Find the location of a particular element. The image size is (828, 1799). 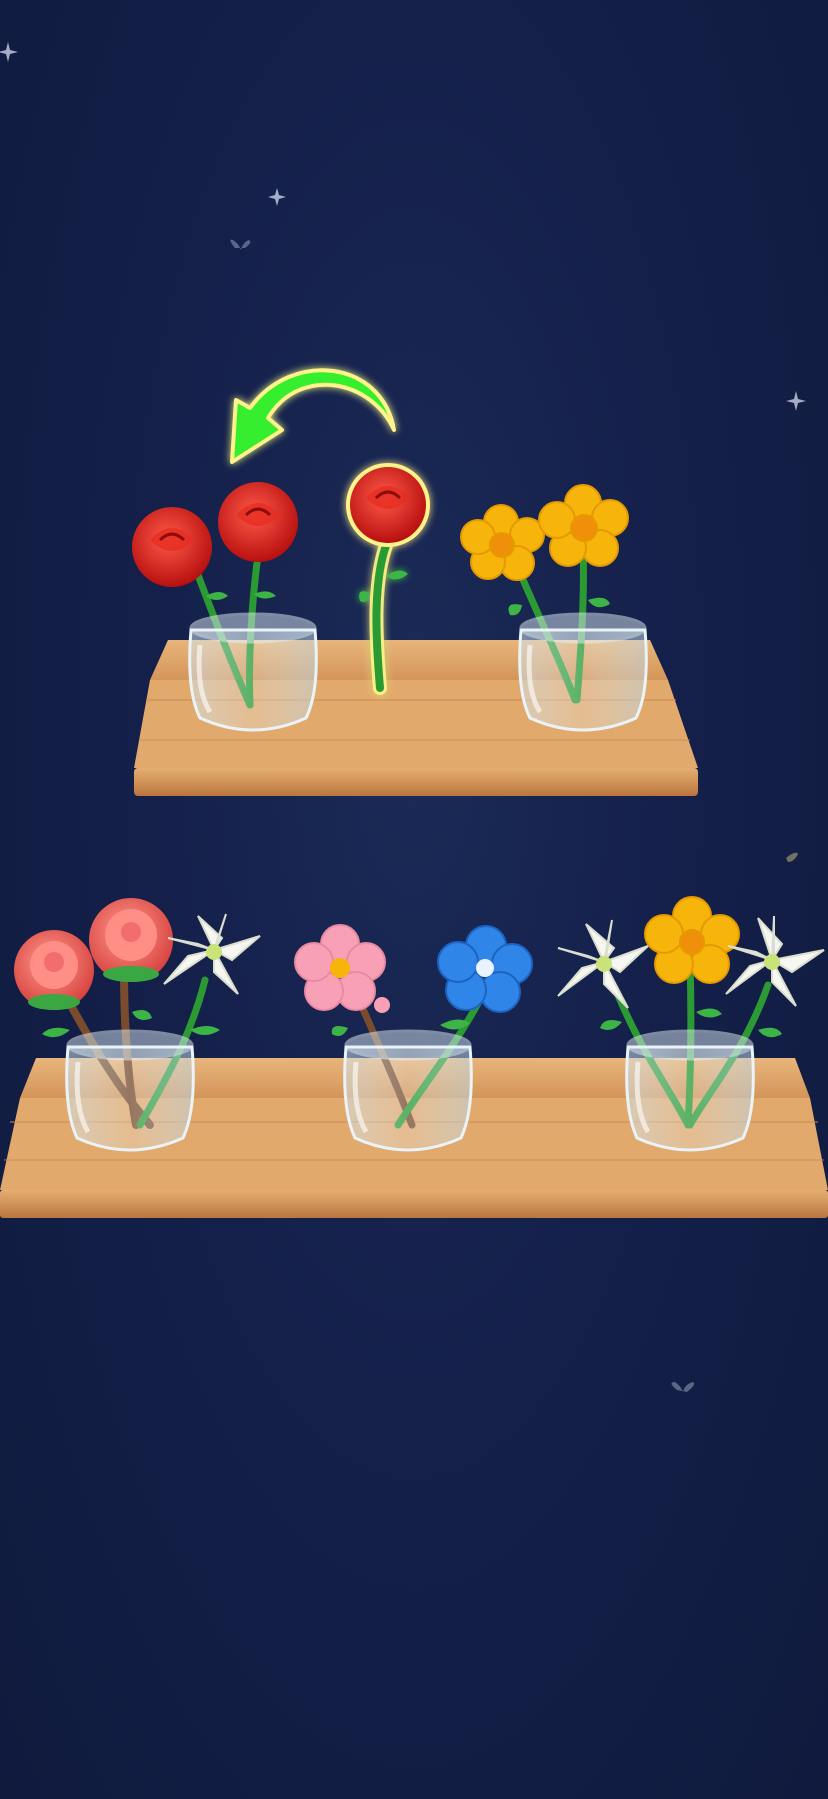

blue-flower-icon is located at coordinates (485, 969).